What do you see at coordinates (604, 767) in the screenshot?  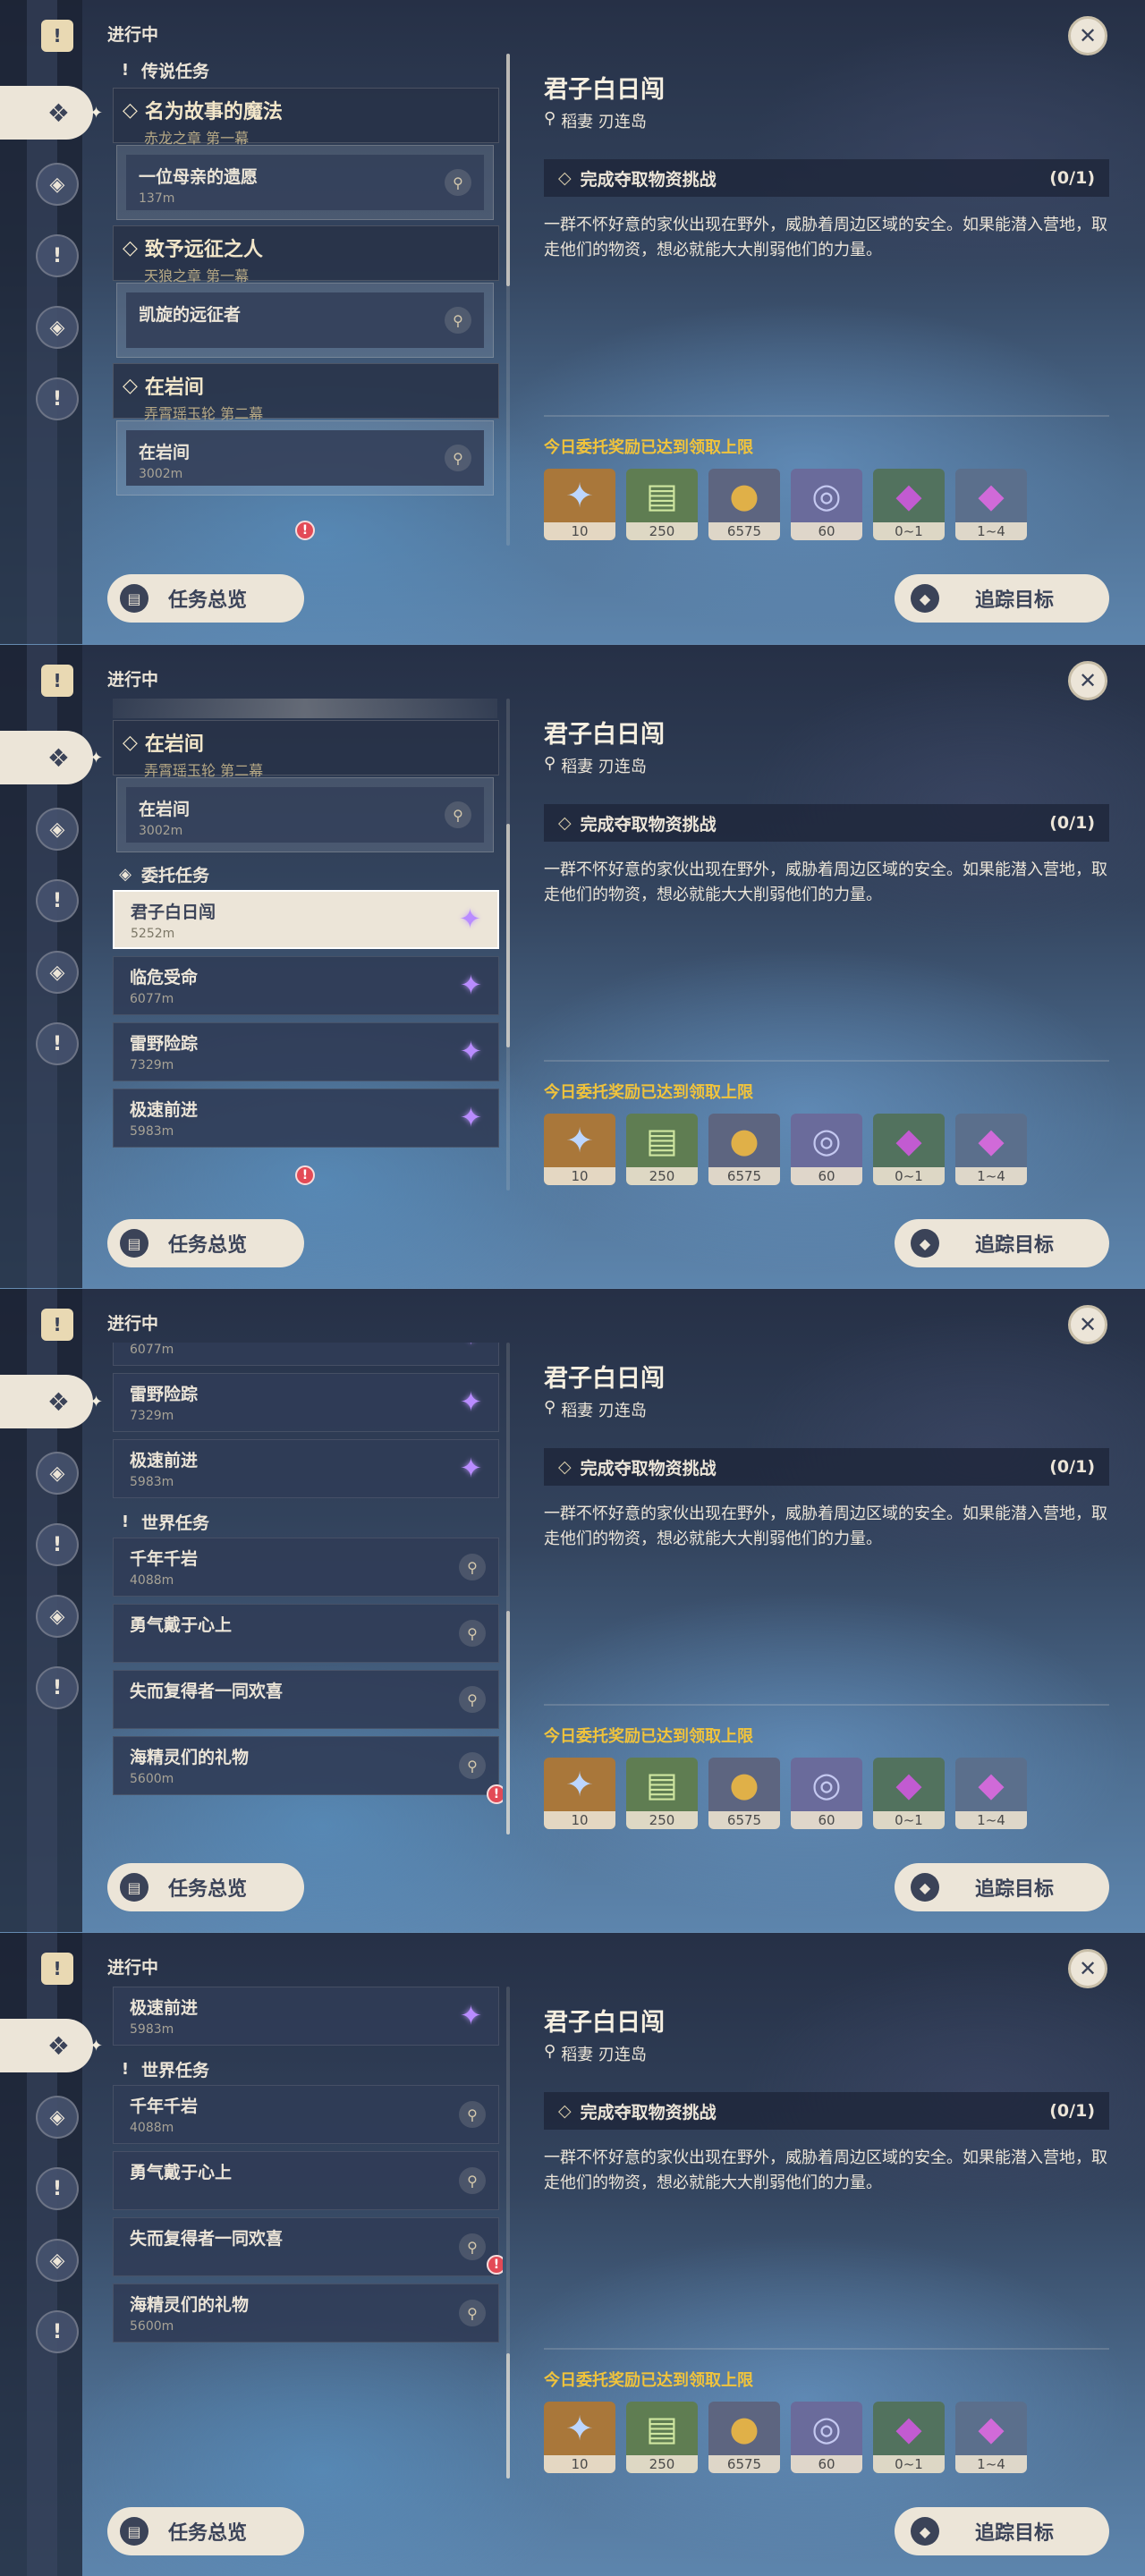 I see `detail-location-text: 稻妻 刃连岛` at bounding box center [604, 767].